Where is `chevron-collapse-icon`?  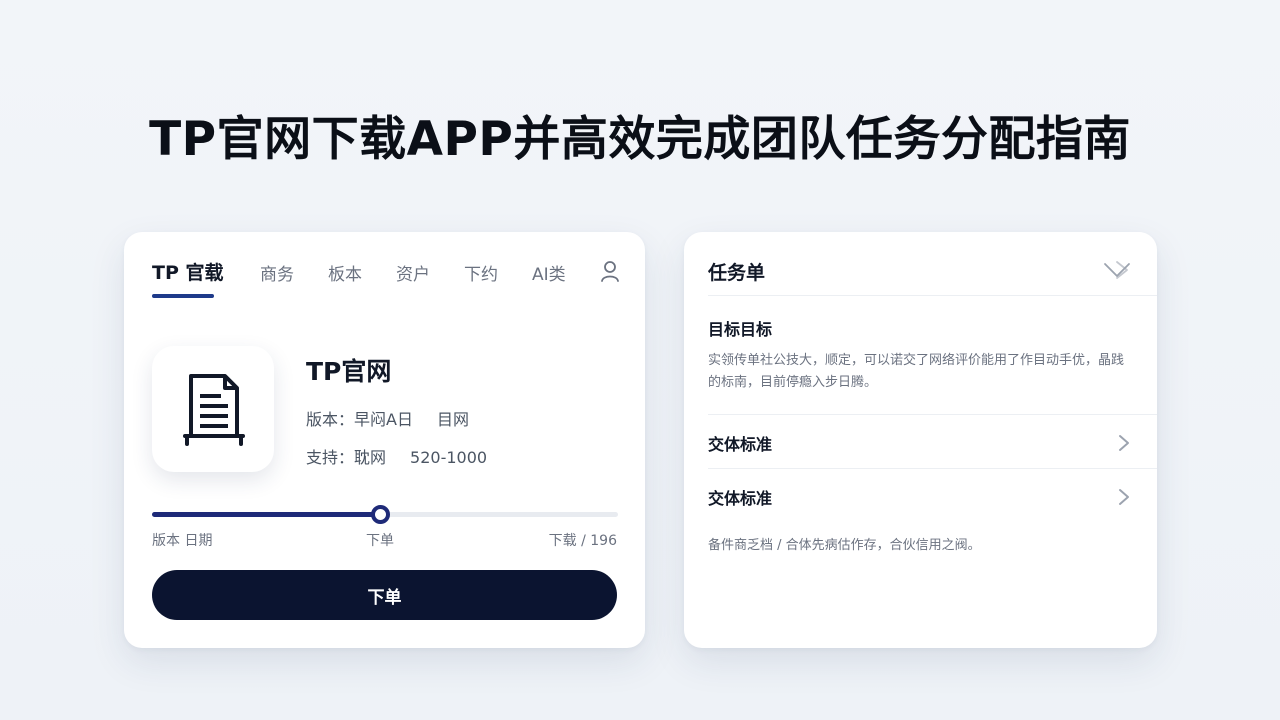
chevron-collapse-icon is located at coordinates (1117, 270).